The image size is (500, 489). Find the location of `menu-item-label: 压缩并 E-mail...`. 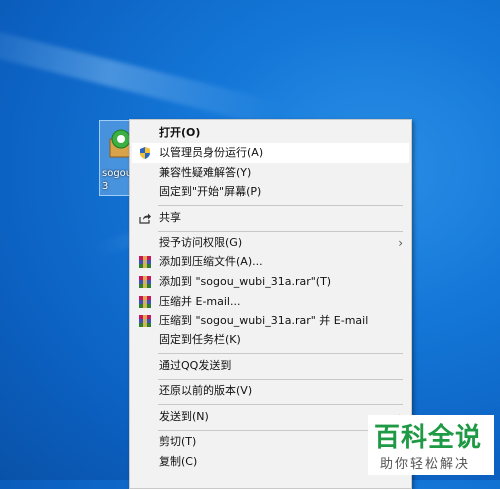

menu-item-label: 压缩并 E-mail... is located at coordinates (200, 301).